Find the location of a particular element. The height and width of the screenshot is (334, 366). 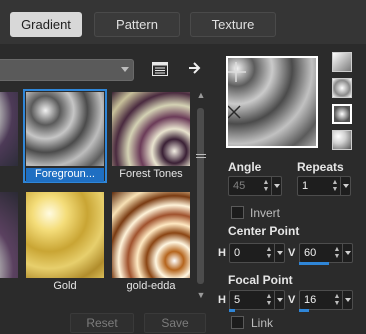

scrollbar-grip-icon is located at coordinates (201, 157).